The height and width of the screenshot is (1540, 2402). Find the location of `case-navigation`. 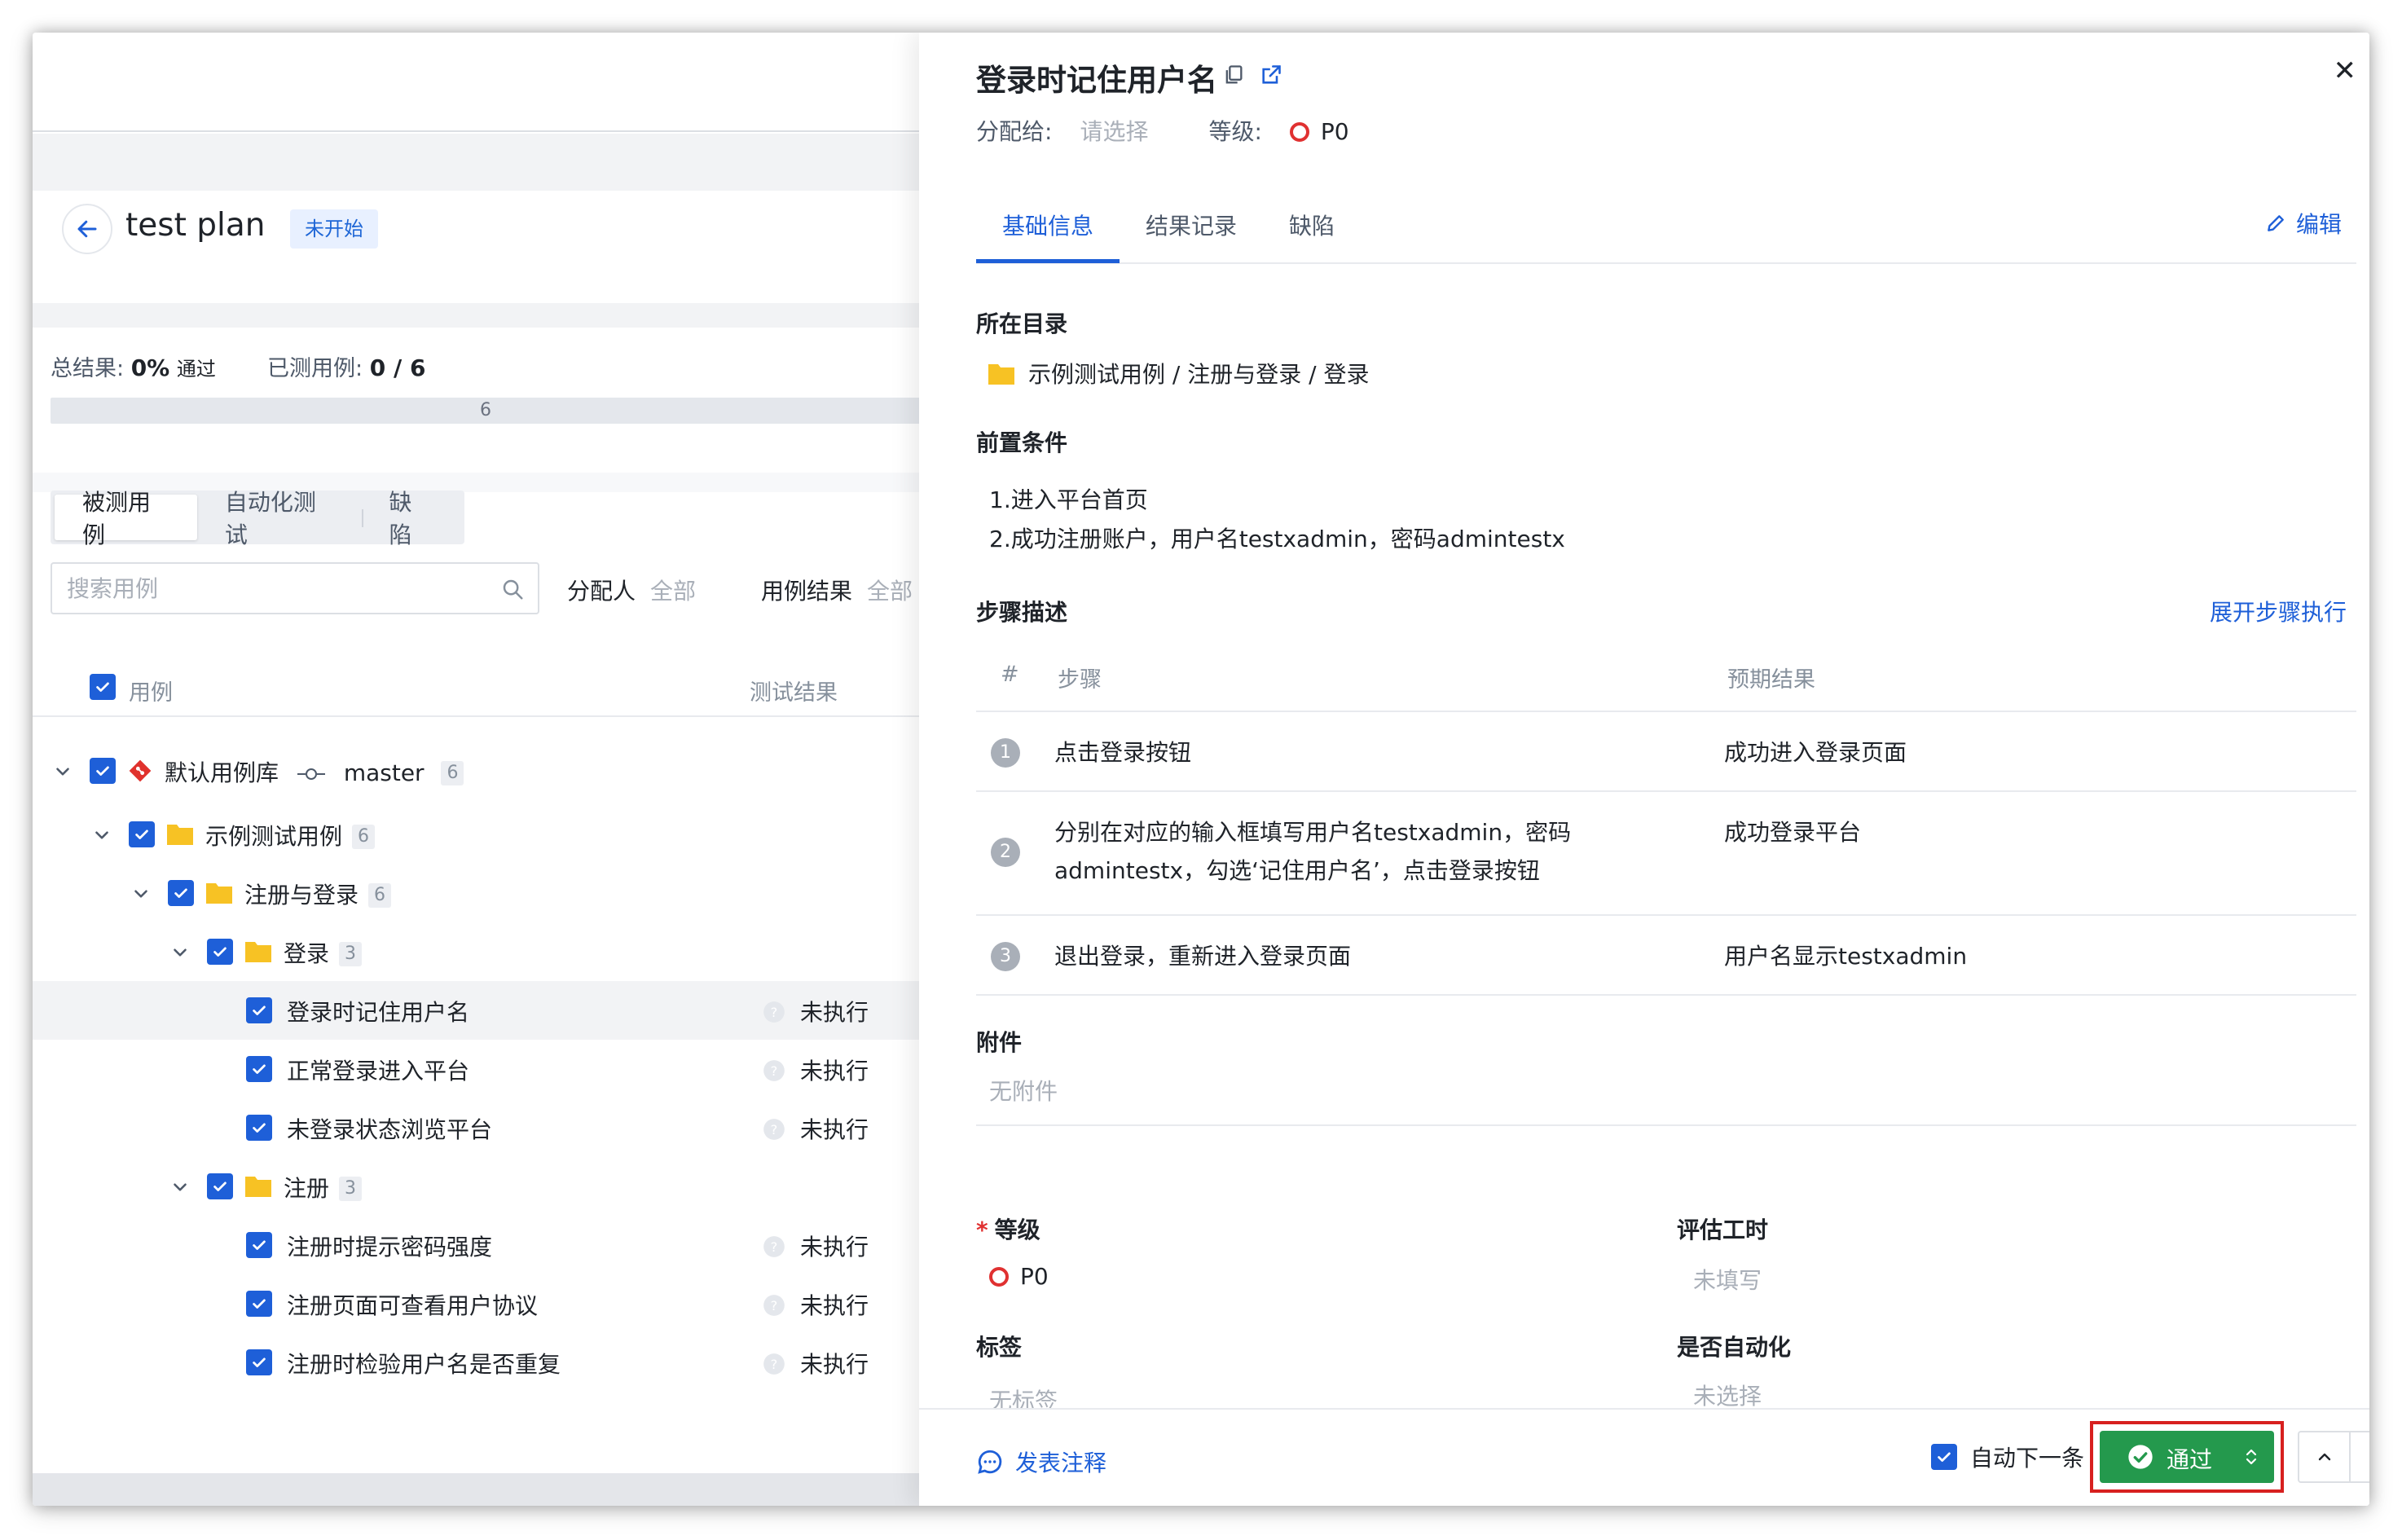

case-navigation is located at coordinates (2333, 1457).